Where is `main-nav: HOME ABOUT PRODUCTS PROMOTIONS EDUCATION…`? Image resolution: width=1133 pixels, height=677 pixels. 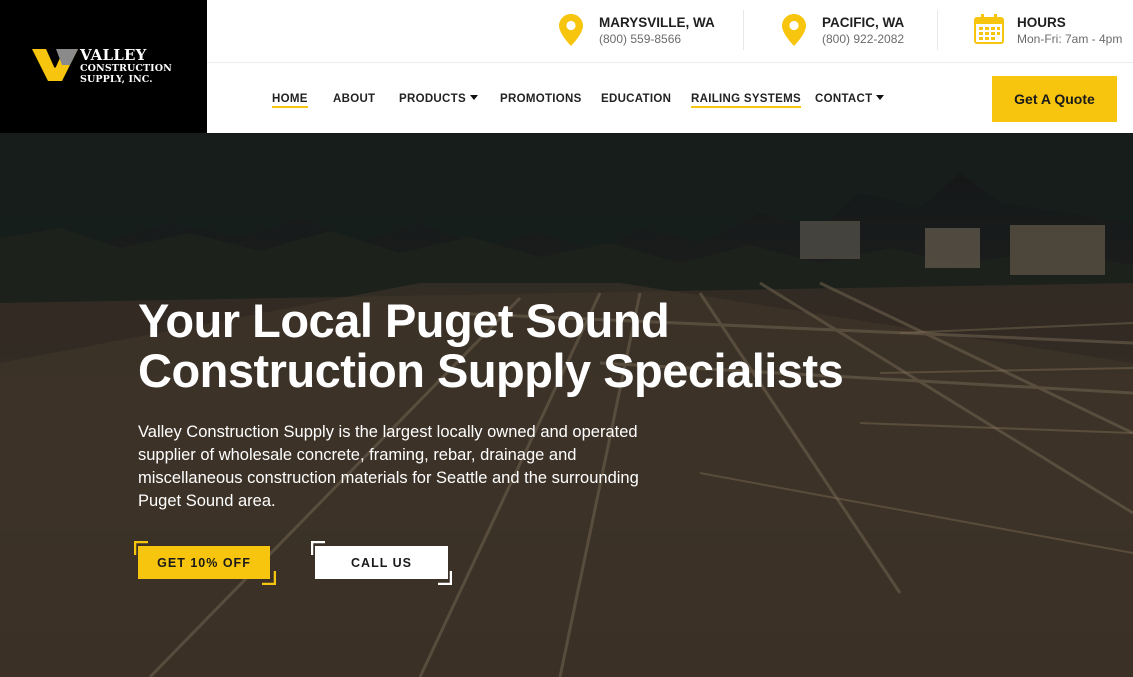
main-nav: HOME ABOUT PRODUCTS PROMOTIONS EDUCATION… is located at coordinates (670, 98).